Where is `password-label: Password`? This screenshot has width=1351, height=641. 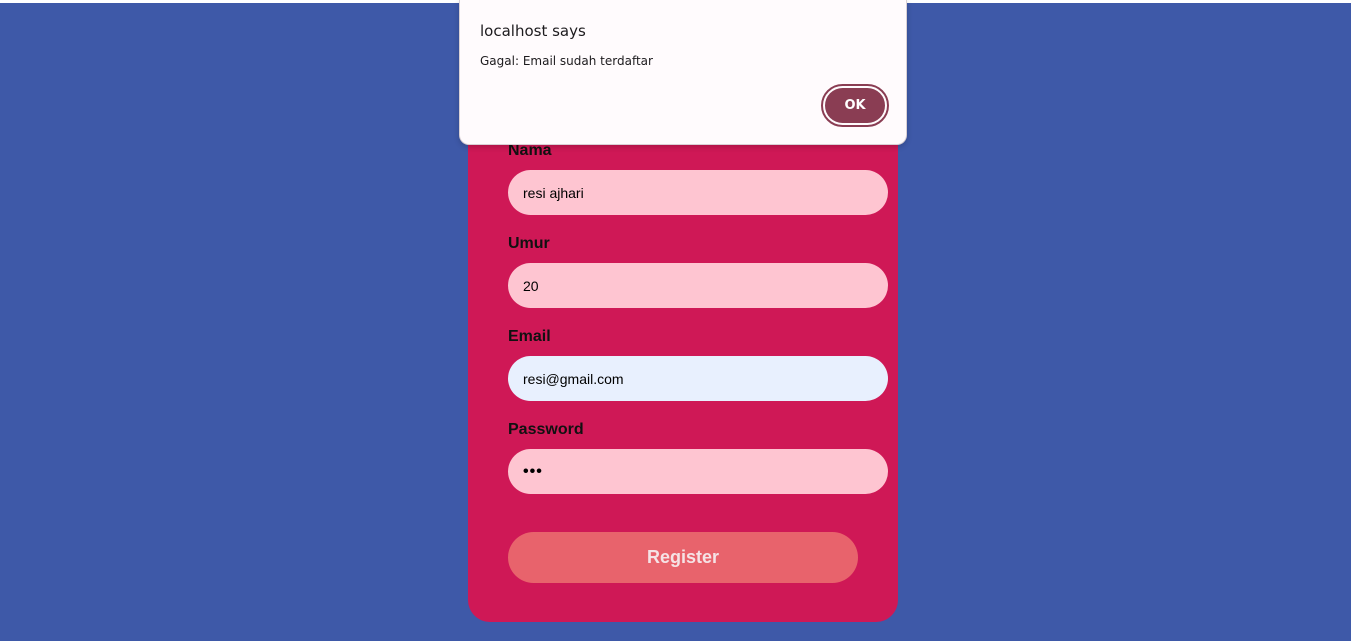 password-label: Password is located at coordinates (546, 429).